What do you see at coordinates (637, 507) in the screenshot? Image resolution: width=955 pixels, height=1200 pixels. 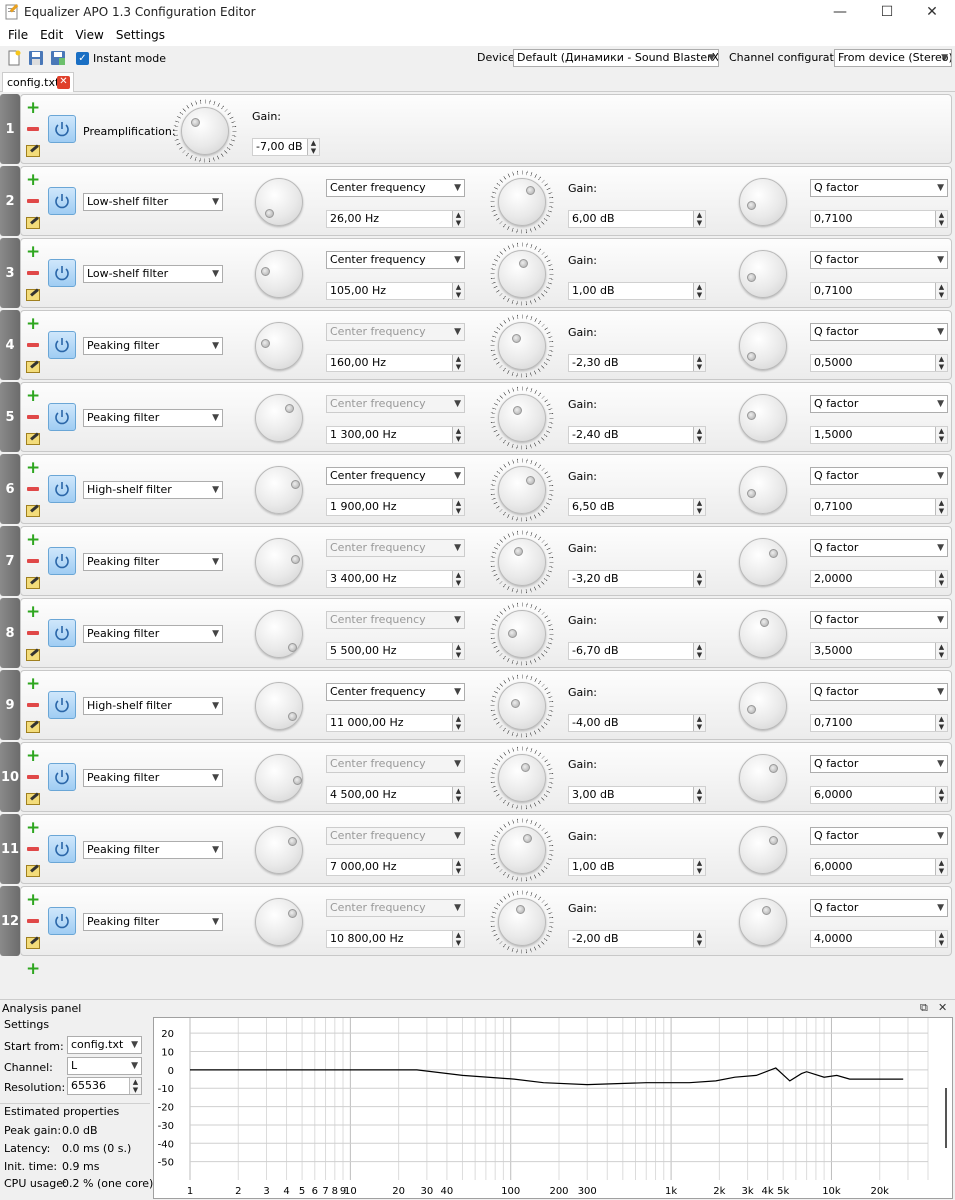 I see `gain-input: 6,50 dB ▲ ▼` at bounding box center [637, 507].